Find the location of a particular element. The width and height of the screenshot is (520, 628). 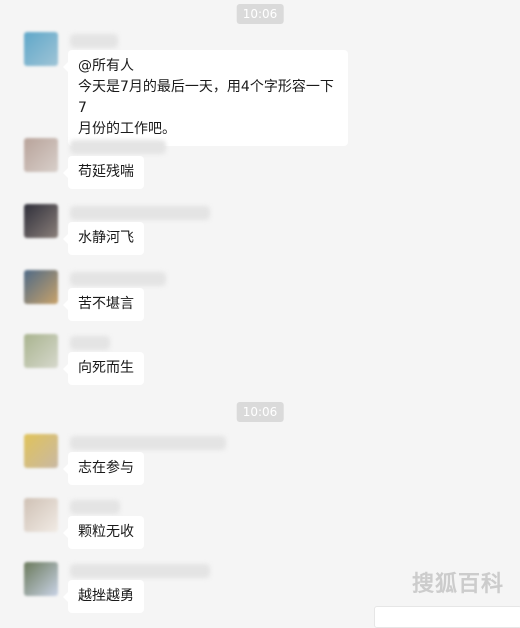

message-bubble: 水静河飞 is located at coordinates (103, 238).